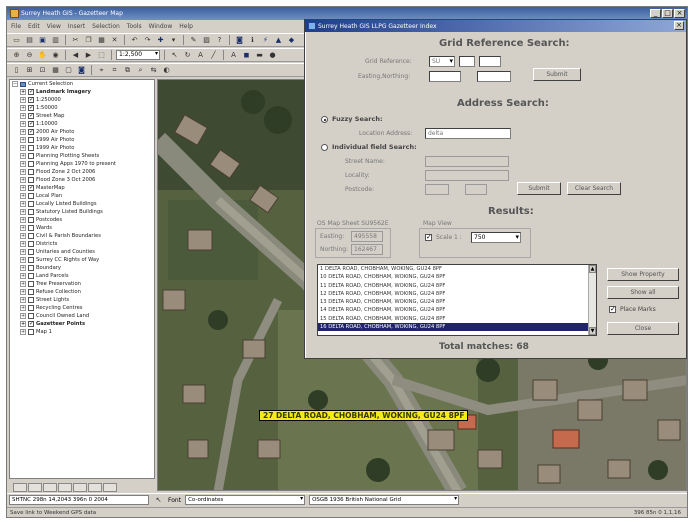 Image resolution: width=691 pixels, height=522 pixels. Describe the element at coordinates (173, 40) in the screenshot. I see `scale-combo-icon: ▾` at that location.